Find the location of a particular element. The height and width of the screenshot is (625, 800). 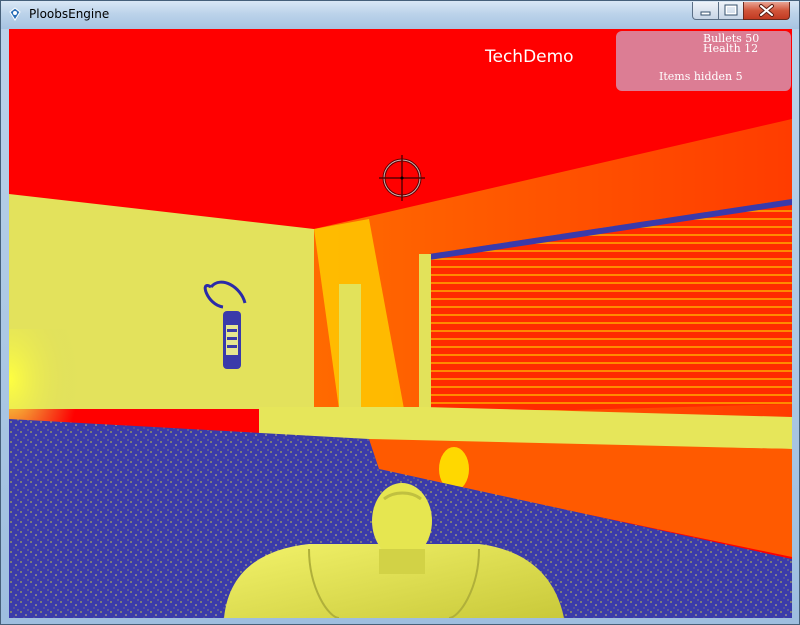

health-counter: Health 12 is located at coordinates (731, 48).